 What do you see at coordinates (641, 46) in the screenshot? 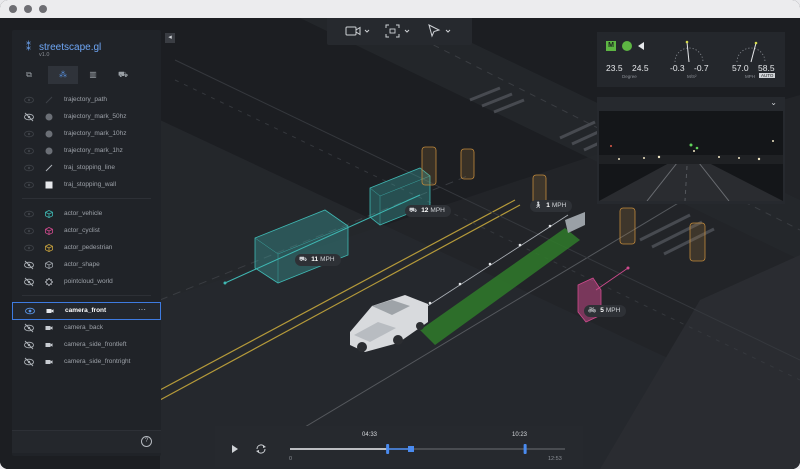
I see `turn-signal-left-icon` at bounding box center [641, 46].